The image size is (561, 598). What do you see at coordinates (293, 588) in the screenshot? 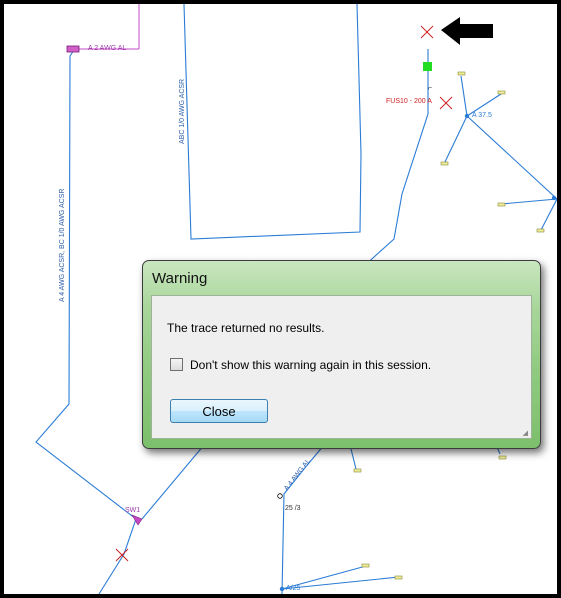
I see `node-label: A/25` at bounding box center [293, 588].